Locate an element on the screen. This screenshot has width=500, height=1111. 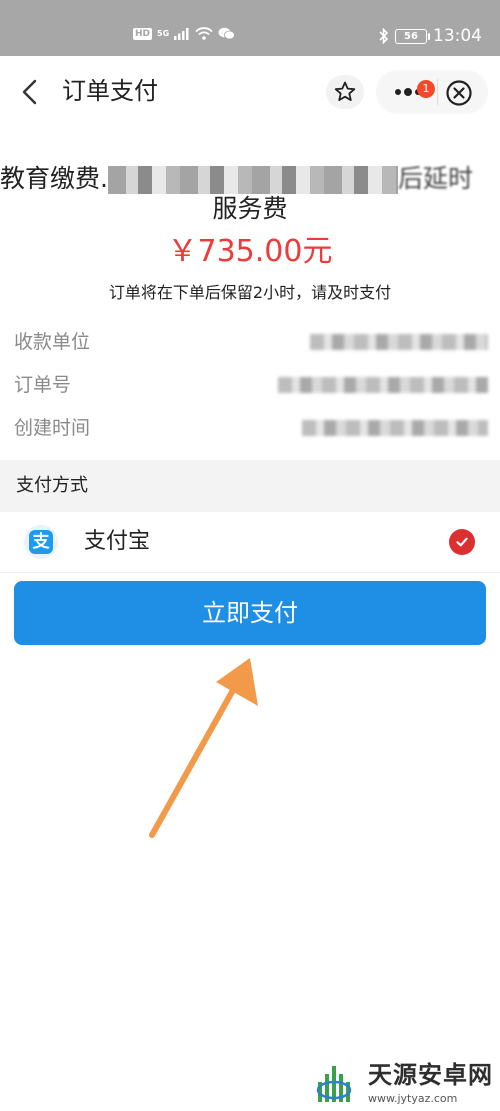
capsule-divider is located at coordinates (437, 92).